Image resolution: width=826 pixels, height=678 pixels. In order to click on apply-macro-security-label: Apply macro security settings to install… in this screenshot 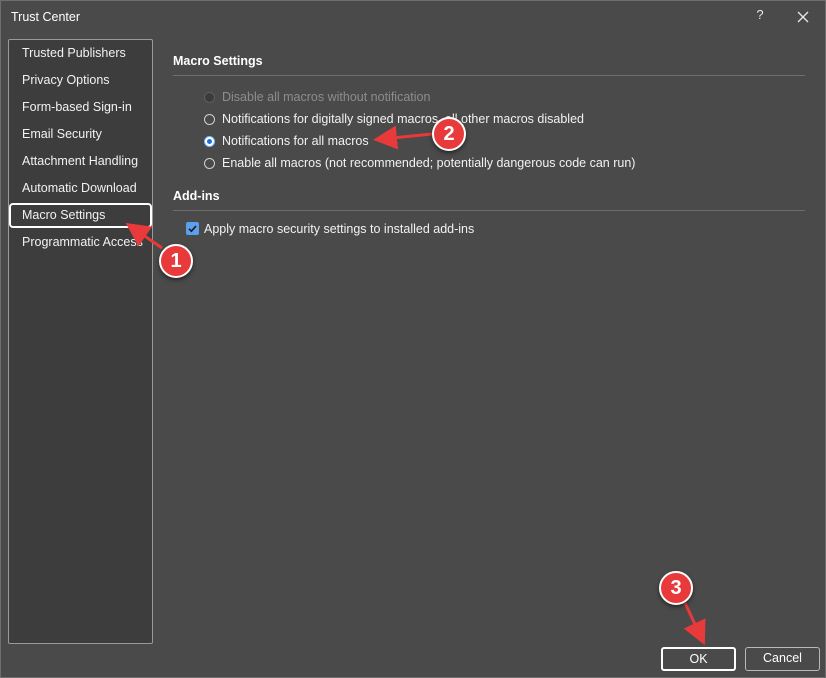, I will do `click(339, 229)`.